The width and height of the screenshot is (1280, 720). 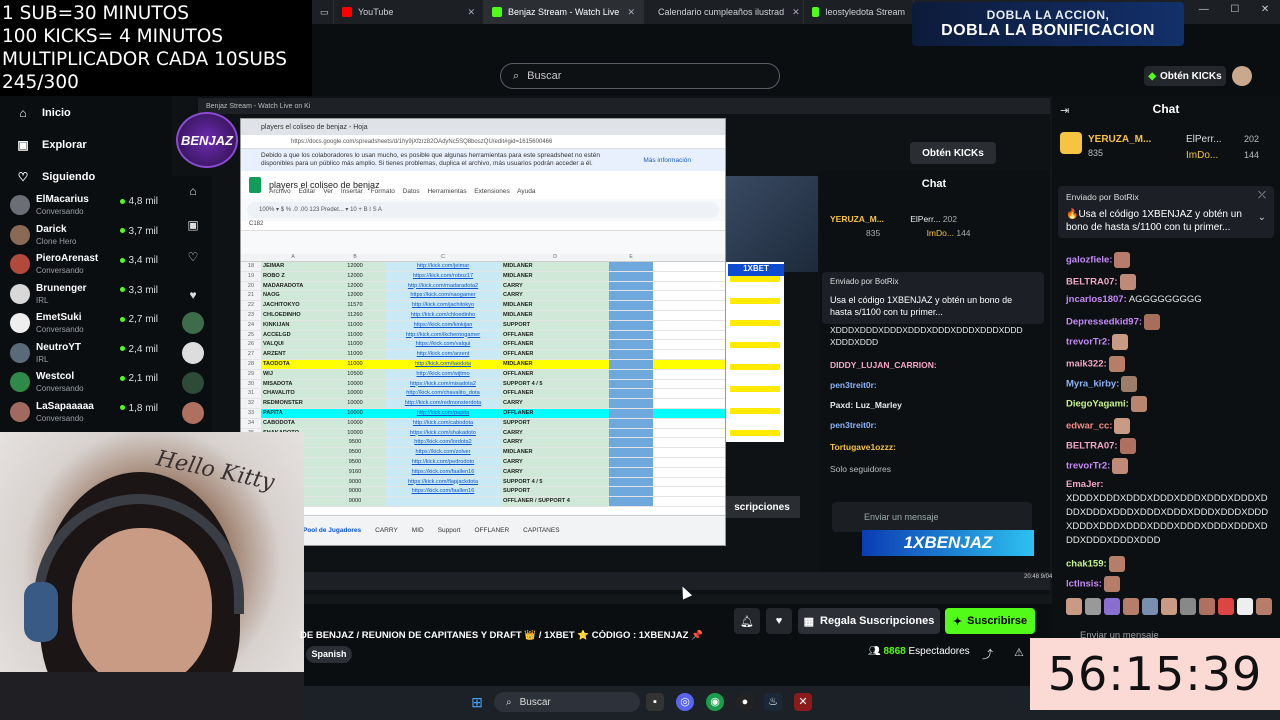 I want to click on player-mmr: 11000, so click(x=355, y=325).